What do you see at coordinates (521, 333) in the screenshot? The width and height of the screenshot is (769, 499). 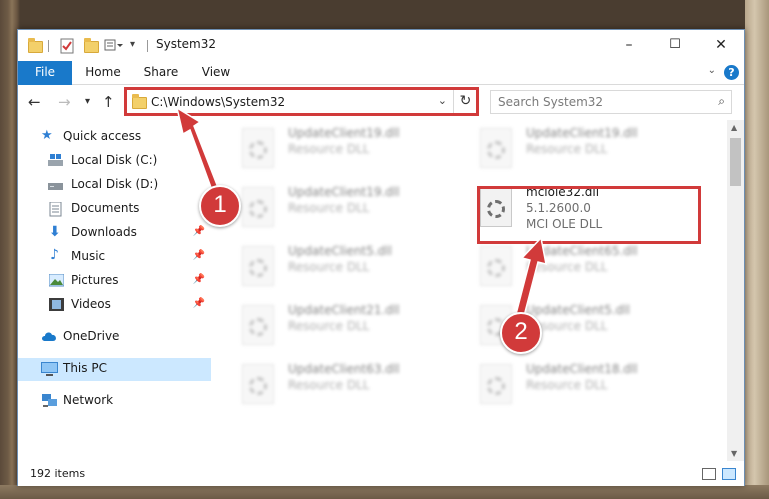 I see `step-2-badge: 2` at bounding box center [521, 333].